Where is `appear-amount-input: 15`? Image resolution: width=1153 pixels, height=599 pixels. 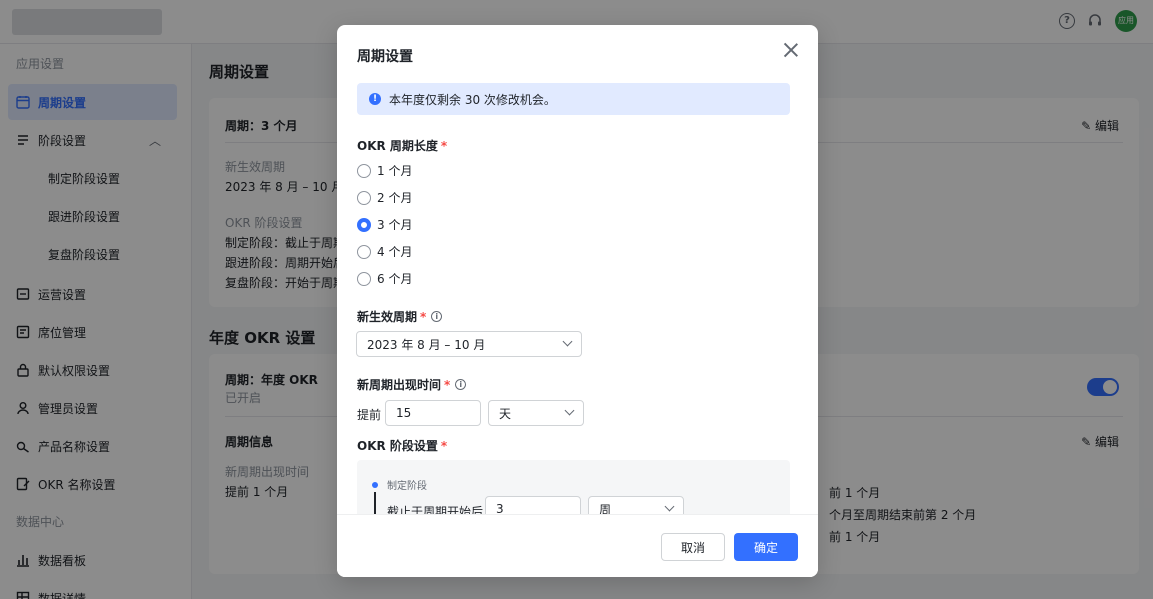
appear-amount-input: 15 is located at coordinates (433, 413).